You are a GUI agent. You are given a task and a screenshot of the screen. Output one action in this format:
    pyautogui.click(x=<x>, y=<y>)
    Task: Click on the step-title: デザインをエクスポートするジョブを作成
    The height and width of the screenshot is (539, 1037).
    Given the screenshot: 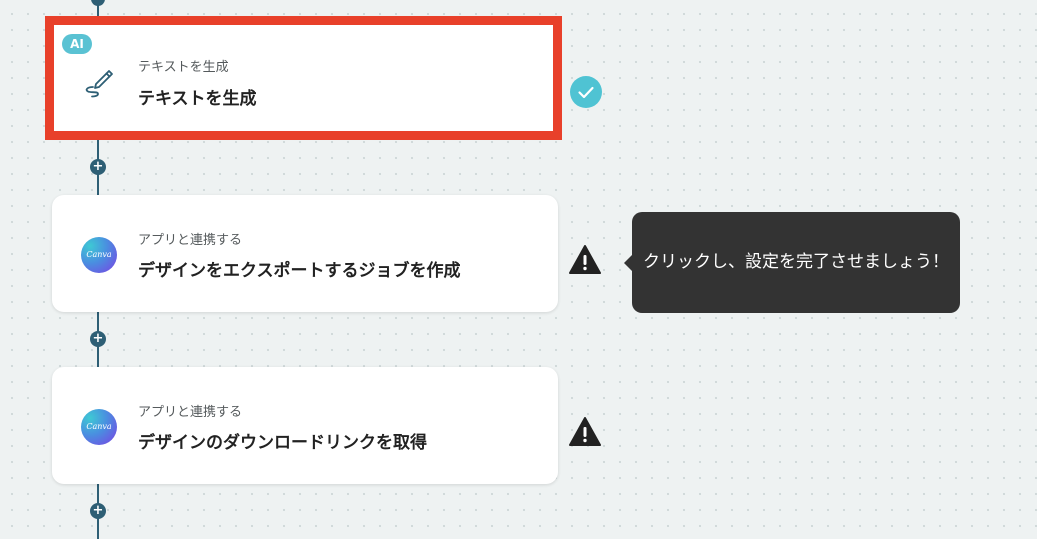 What is the action you would take?
    pyautogui.click(x=299, y=271)
    